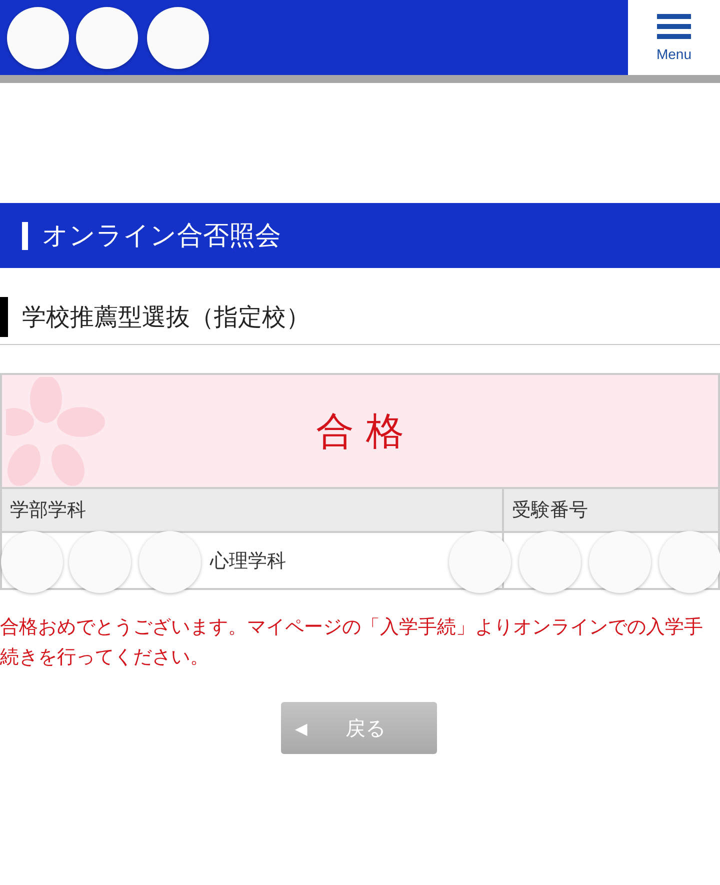 The image size is (720, 885). I want to click on department-text: 心理学科, so click(247, 561).